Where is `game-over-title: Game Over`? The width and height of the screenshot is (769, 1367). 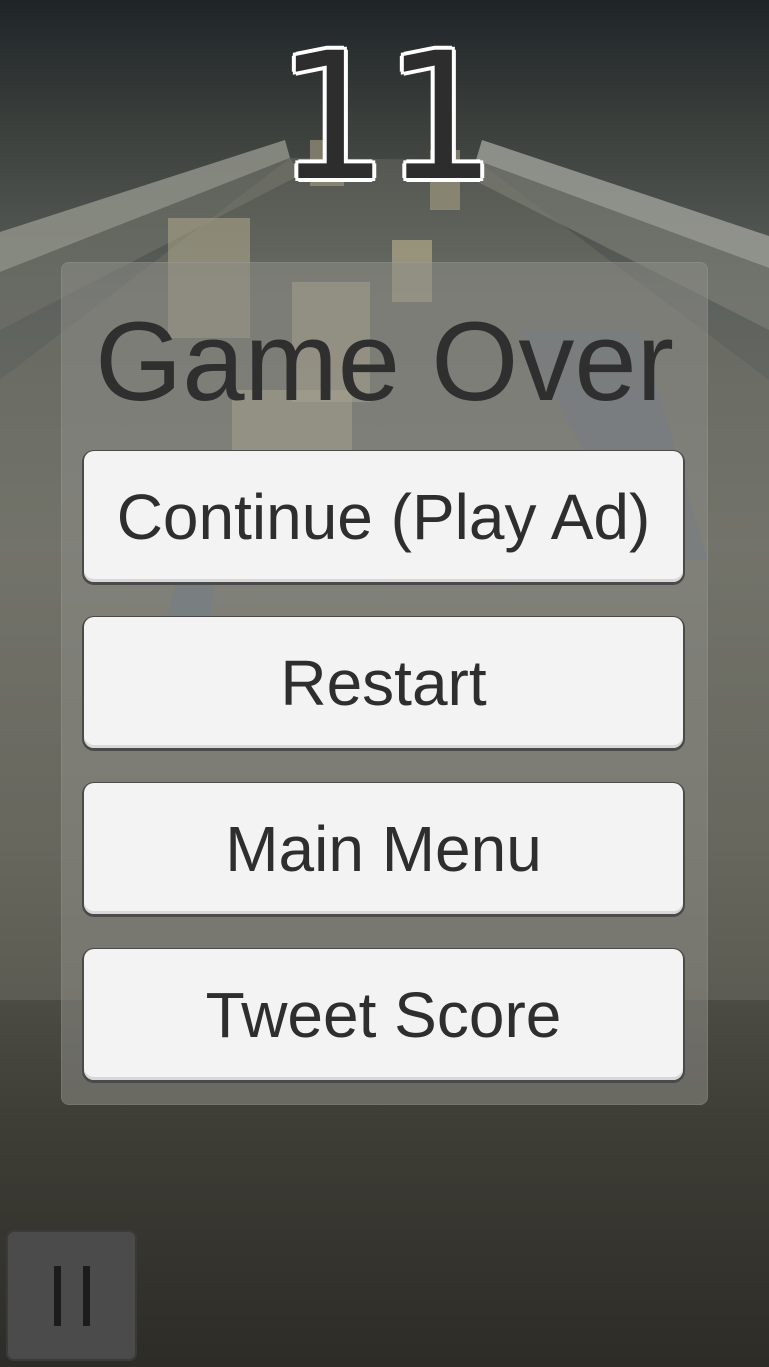
game-over-title: Game Over is located at coordinates (384, 361).